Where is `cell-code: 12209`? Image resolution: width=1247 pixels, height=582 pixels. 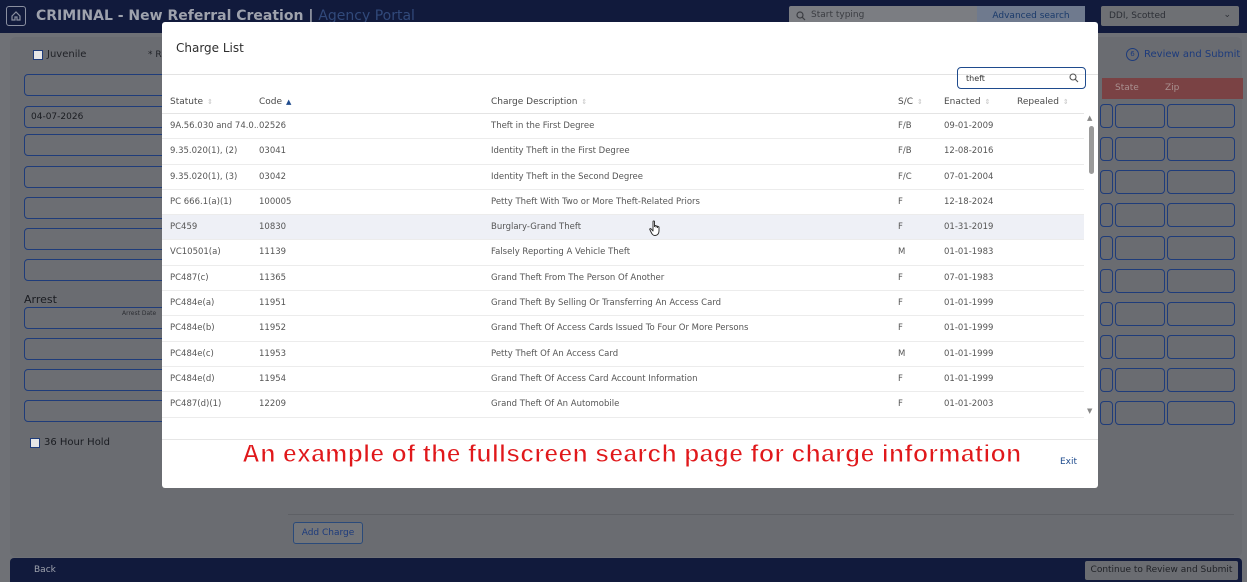
cell-code: 12209 is located at coordinates (273, 404).